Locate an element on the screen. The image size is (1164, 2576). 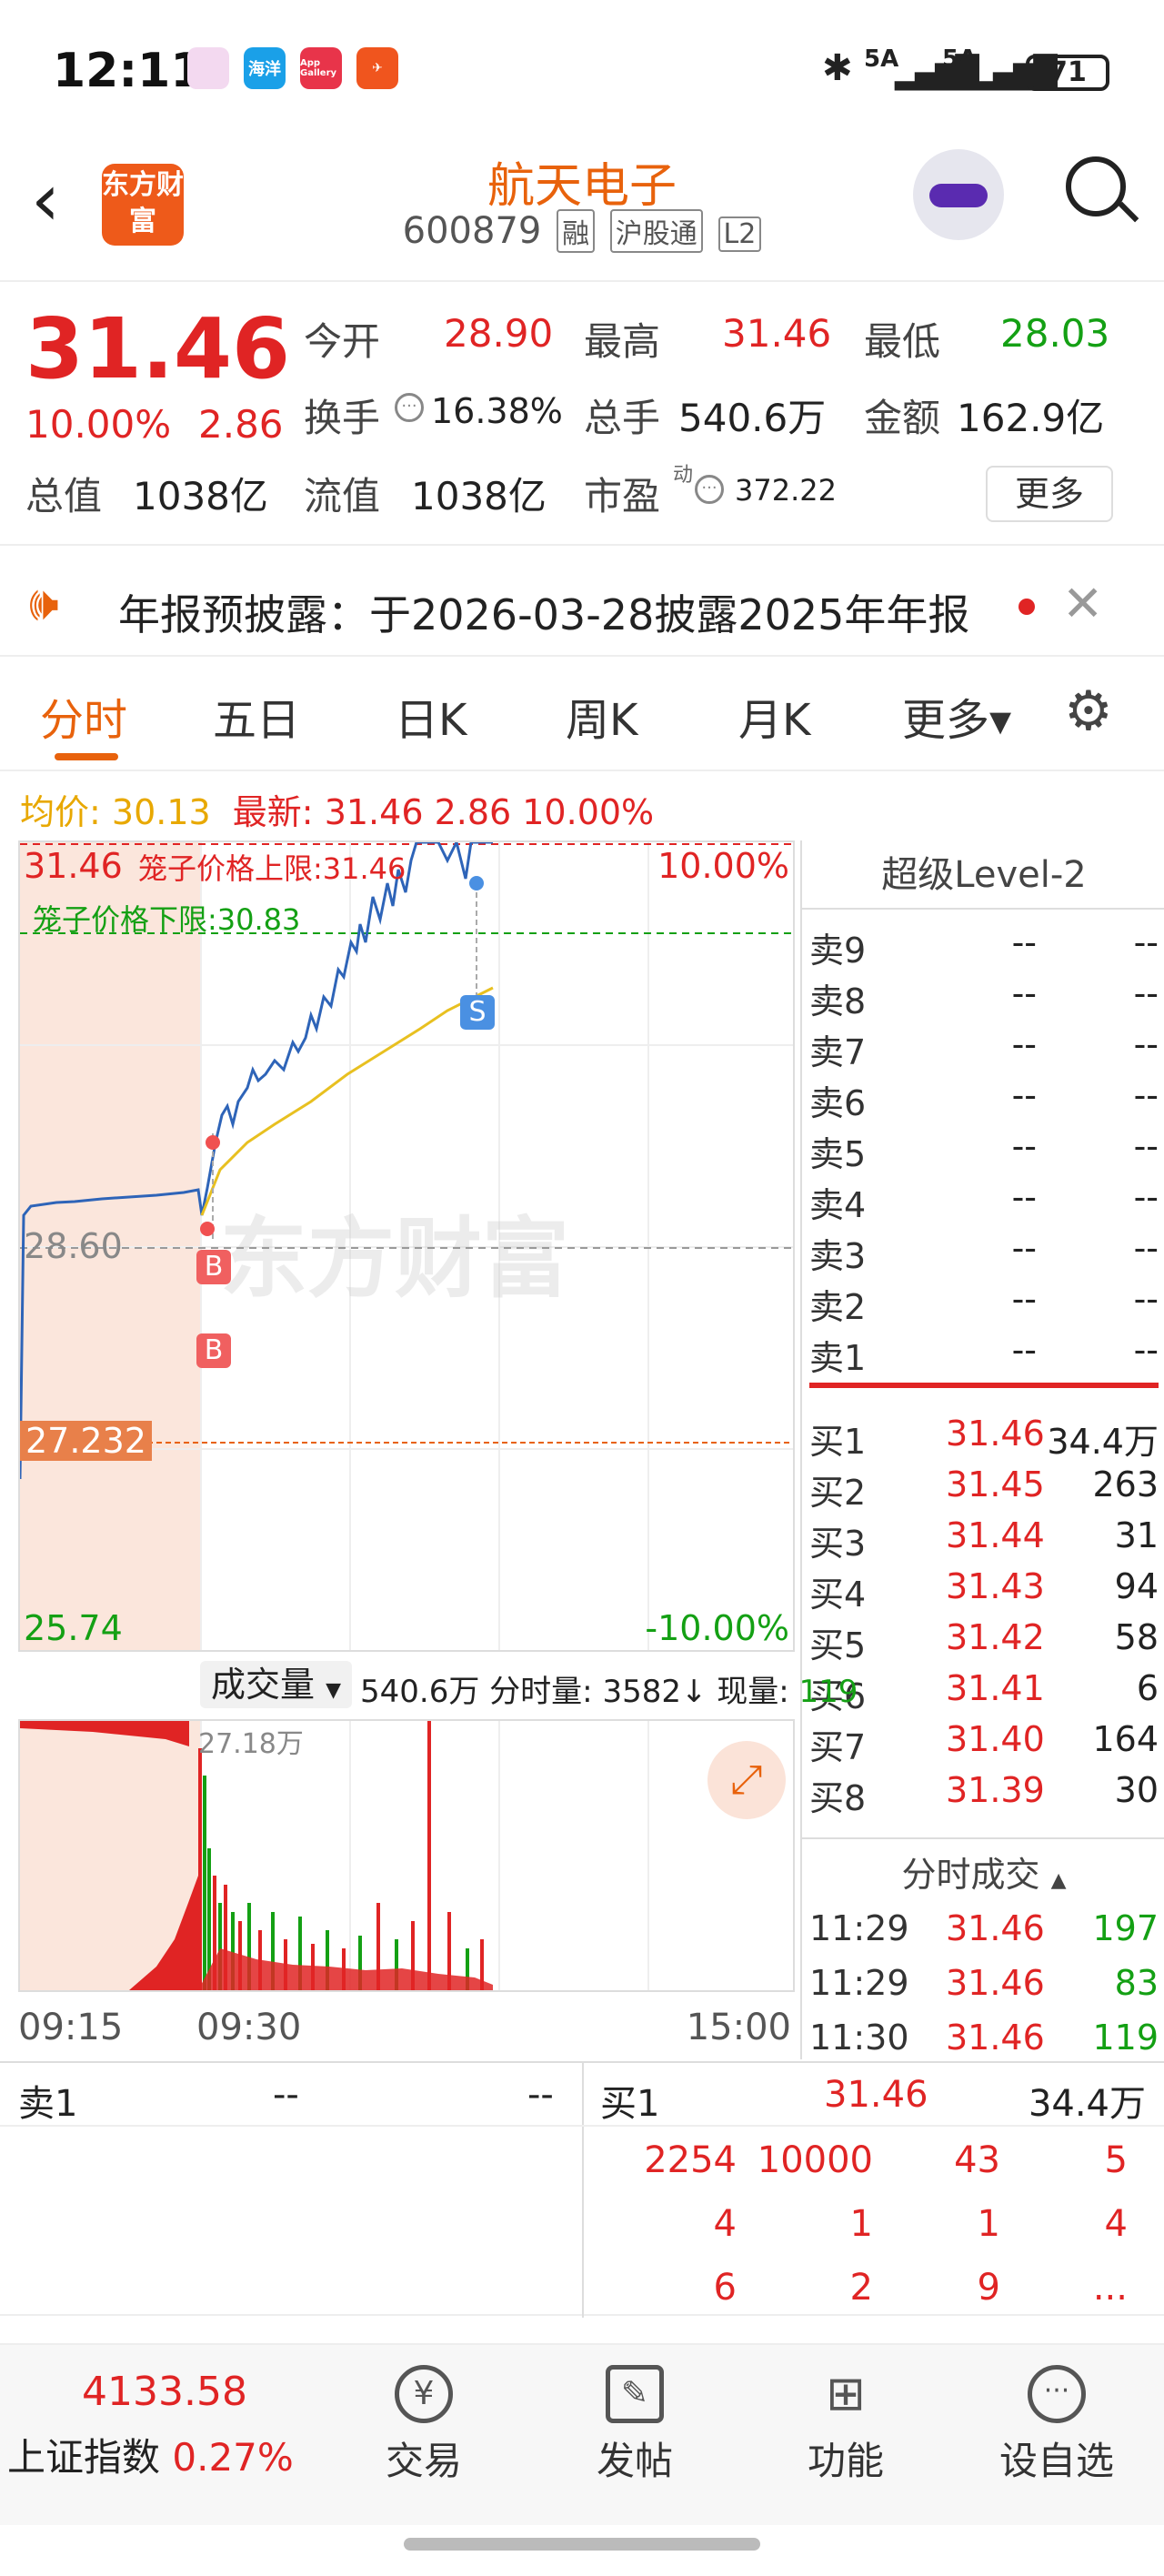
bid-row: 买1 31.46 34.4万 is located at coordinates (984, 1435).